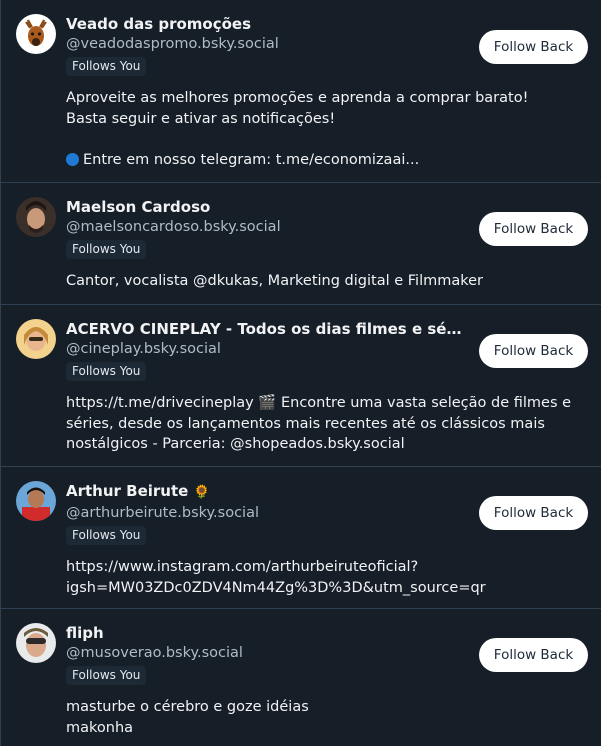  Describe the element at coordinates (266, 492) in the screenshot. I see `user-name: Arthur Beirute 🌻` at that location.